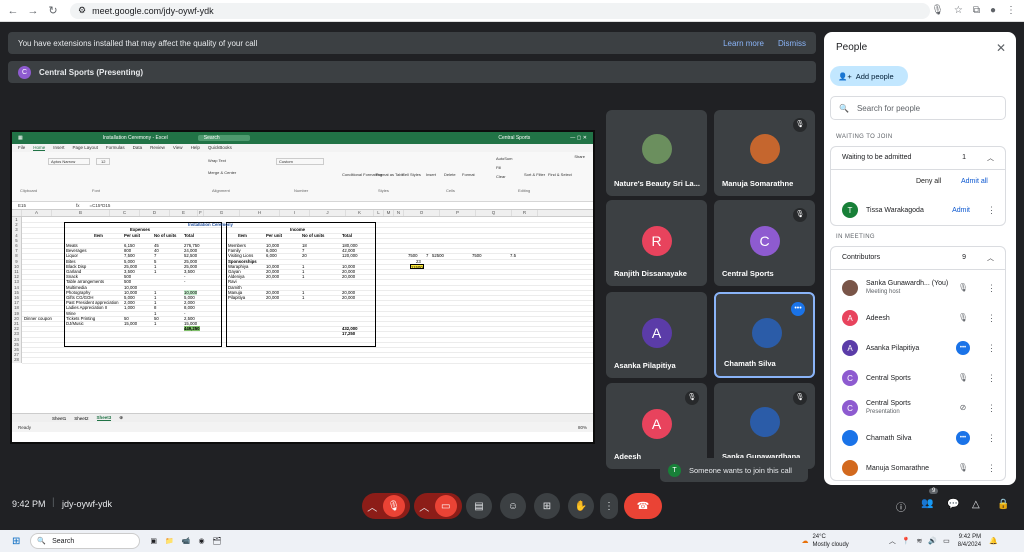 The height and width of the screenshot is (552, 1024). Describe the element at coordinates (22, 147) in the screenshot. I see `excel-menu-item: File` at that location.